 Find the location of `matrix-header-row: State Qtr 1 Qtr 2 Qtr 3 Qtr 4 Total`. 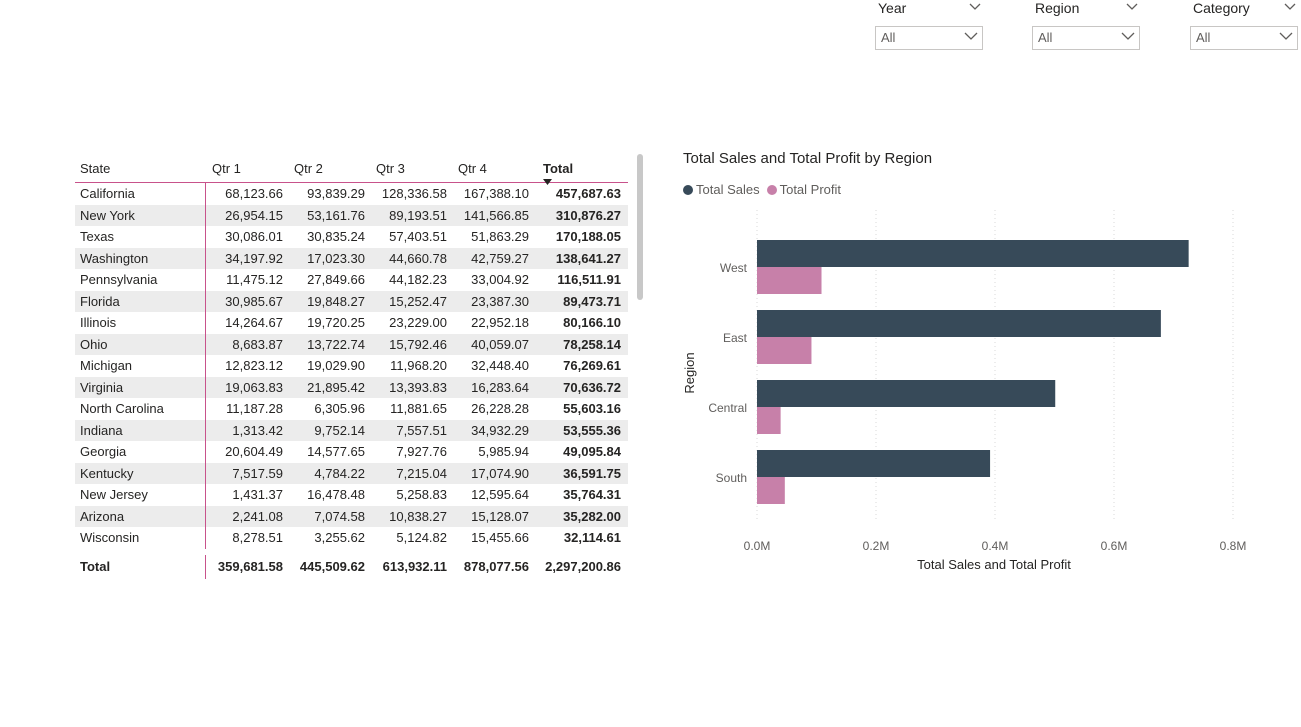

matrix-header-row: State Qtr 1 Qtr 2 Qtr 3 Qtr 4 Total is located at coordinates (351, 168).